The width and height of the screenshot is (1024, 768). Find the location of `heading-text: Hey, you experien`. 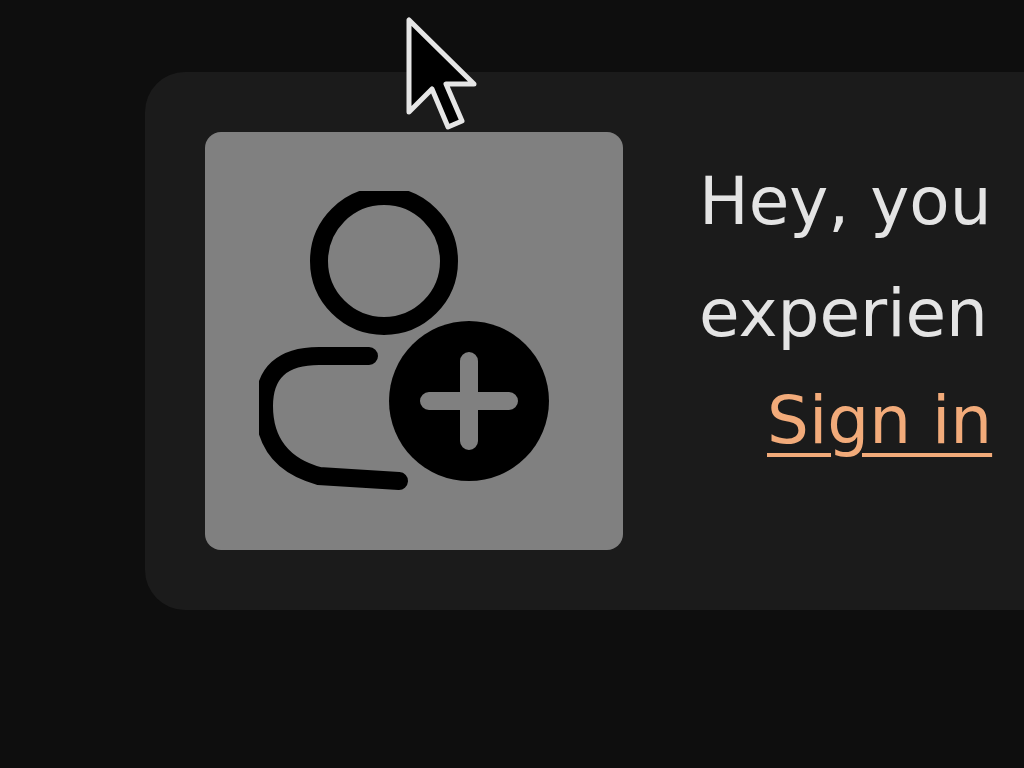

heading-text: Hey, you experien is located at coordinates (846, 258).